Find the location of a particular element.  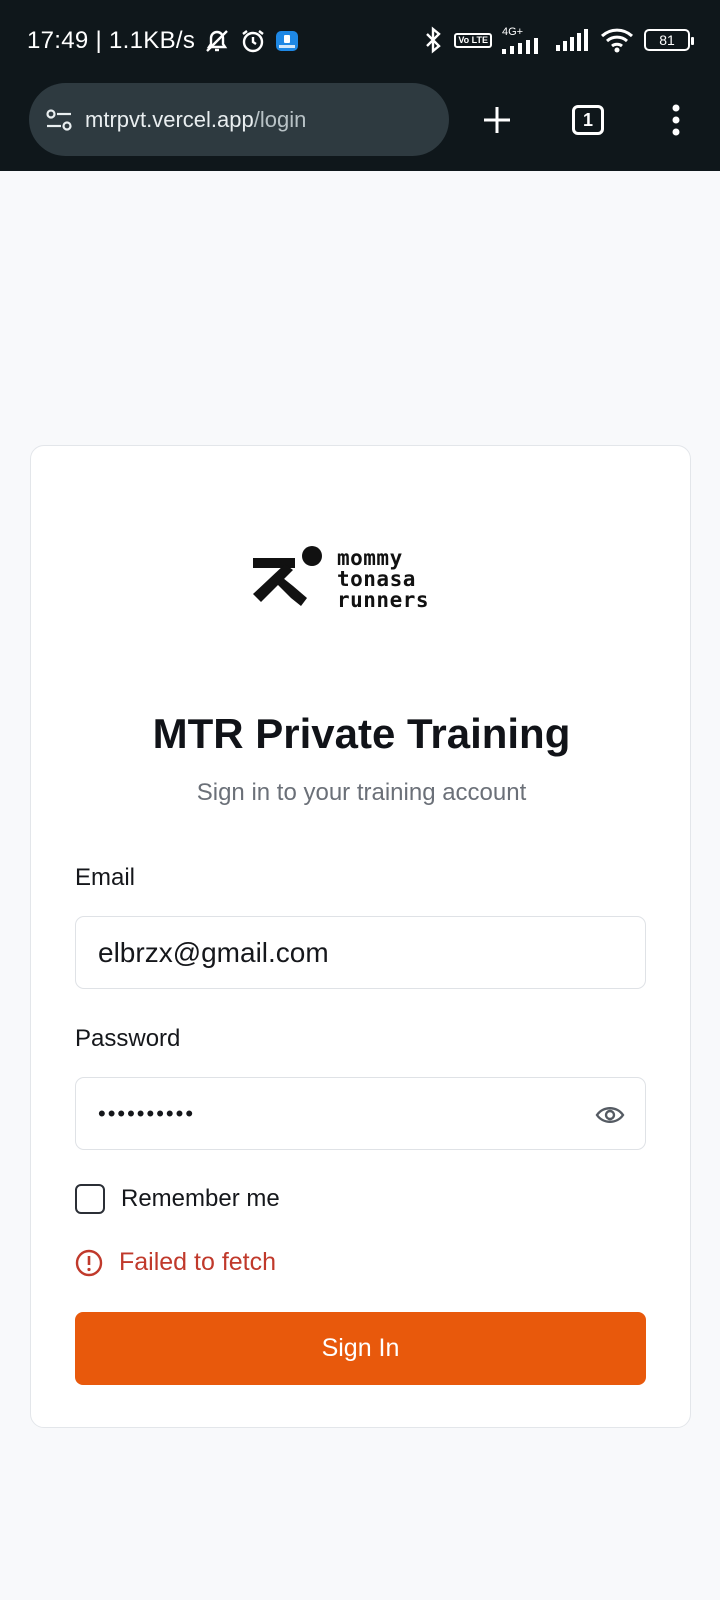

logo-line-2: tonasa is located at coordinates (376, 579).